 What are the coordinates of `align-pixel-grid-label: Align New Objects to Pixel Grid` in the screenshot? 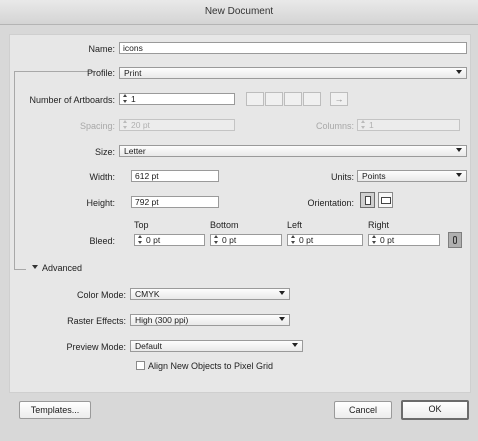 It's located at (211, 366).